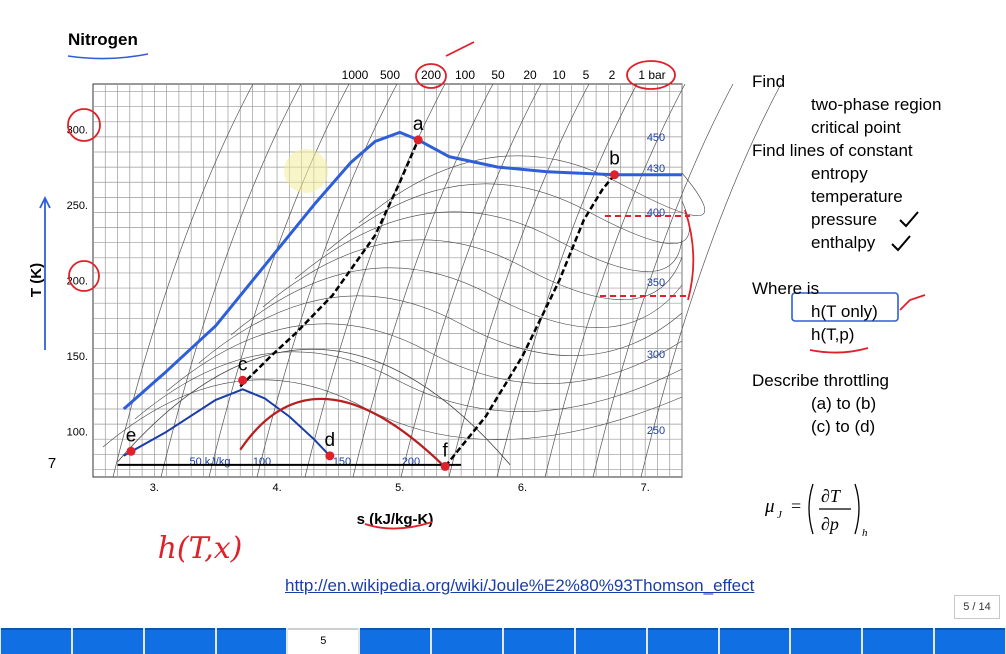 The image size is (1006, 654). I want to click on find-item: (a) to (b), so click(844, 403).